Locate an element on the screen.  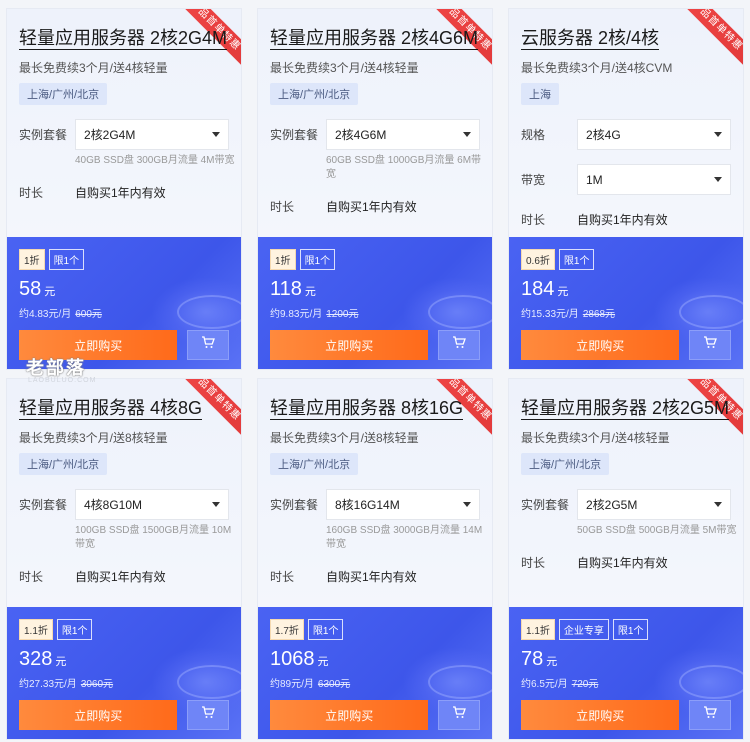
config-select: 2核2G5M is located at coordinates (654, 504).